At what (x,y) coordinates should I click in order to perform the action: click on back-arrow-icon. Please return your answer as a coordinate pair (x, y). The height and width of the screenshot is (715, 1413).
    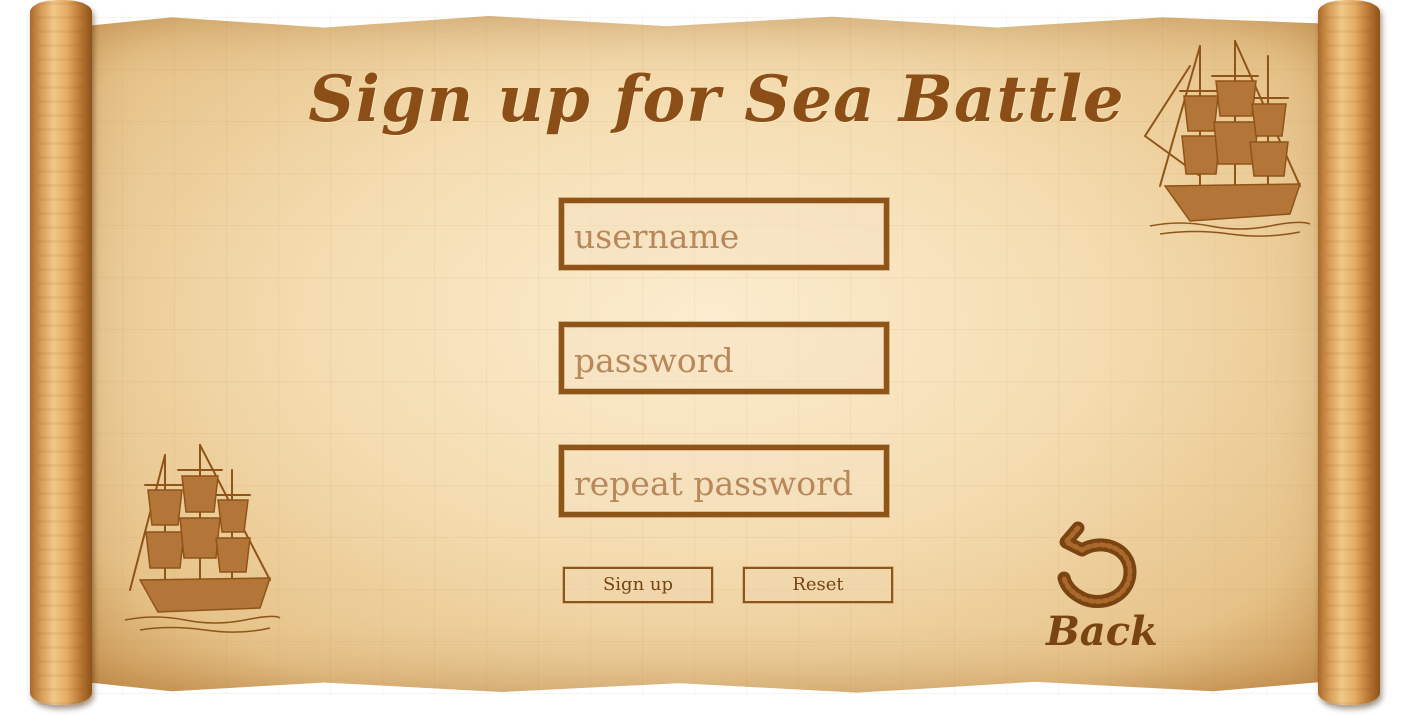
    Looking at the image, I should click on (1097, 565).